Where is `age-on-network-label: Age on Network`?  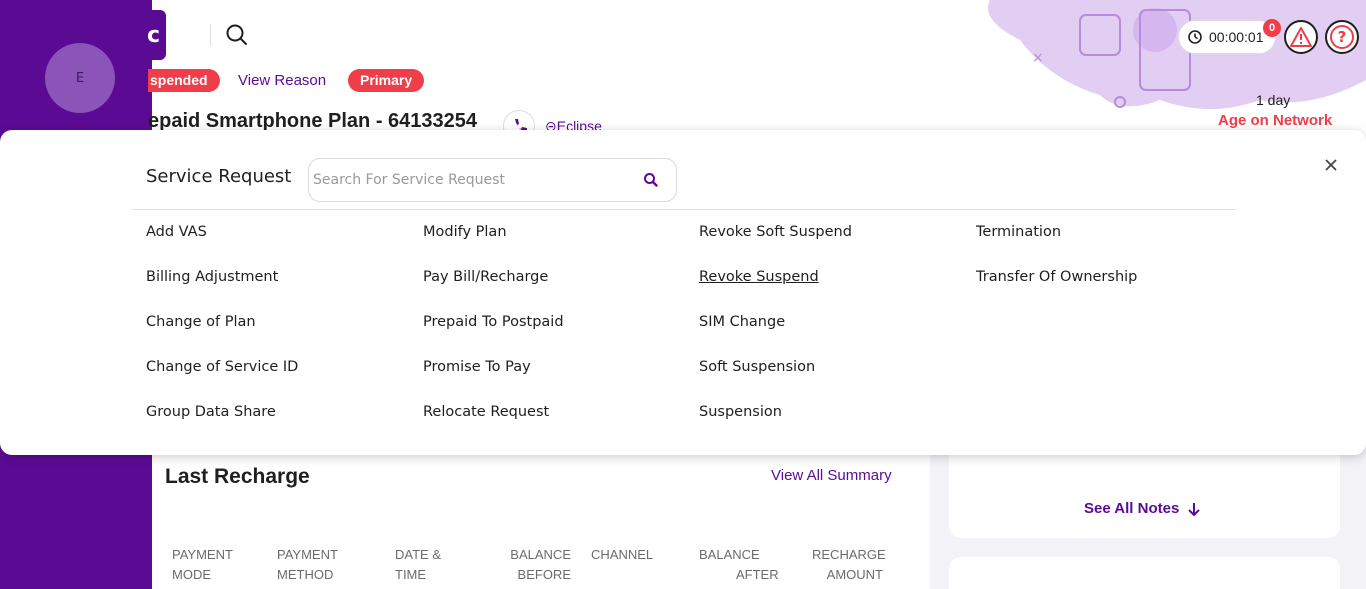
age-on-network-label: Age on Network is located at coordinates (1275, 120).